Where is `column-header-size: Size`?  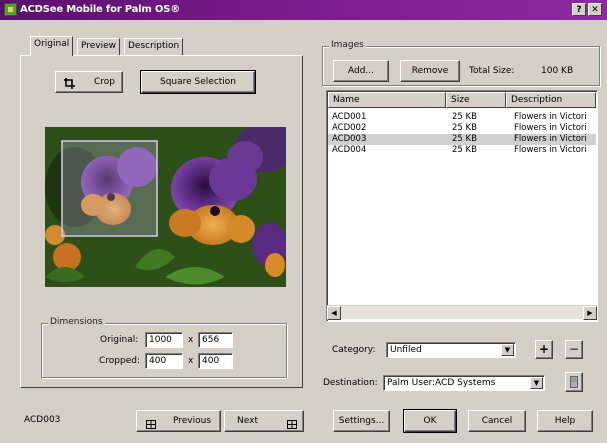
column-header-size: Size is located at coordinates (476, 100).